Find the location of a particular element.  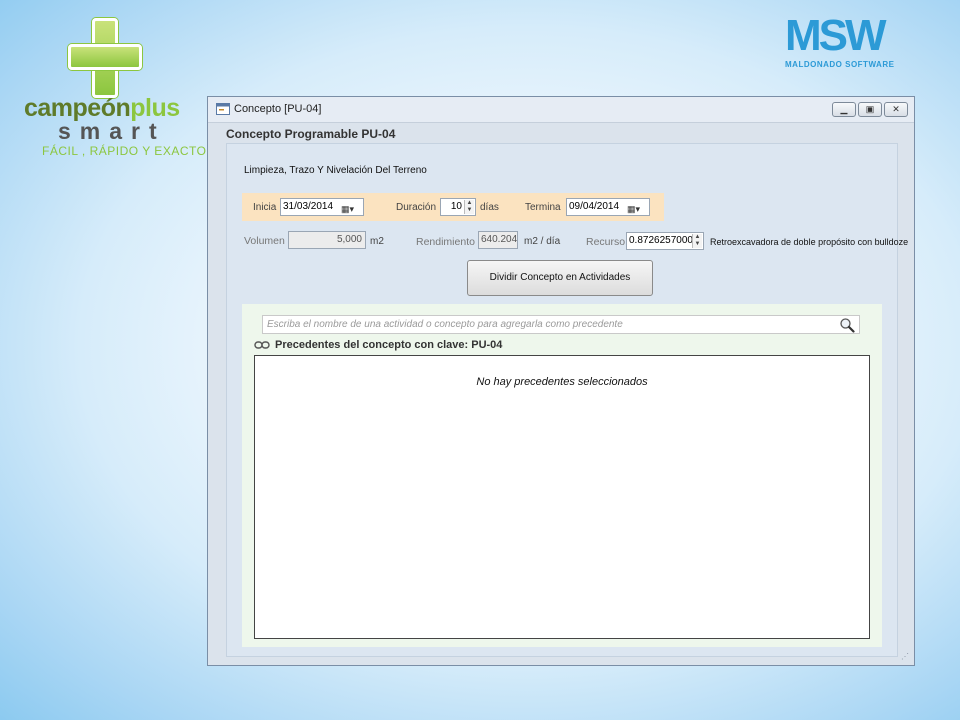

maximize-icon: ▣ is located at coordinates (870, 109).